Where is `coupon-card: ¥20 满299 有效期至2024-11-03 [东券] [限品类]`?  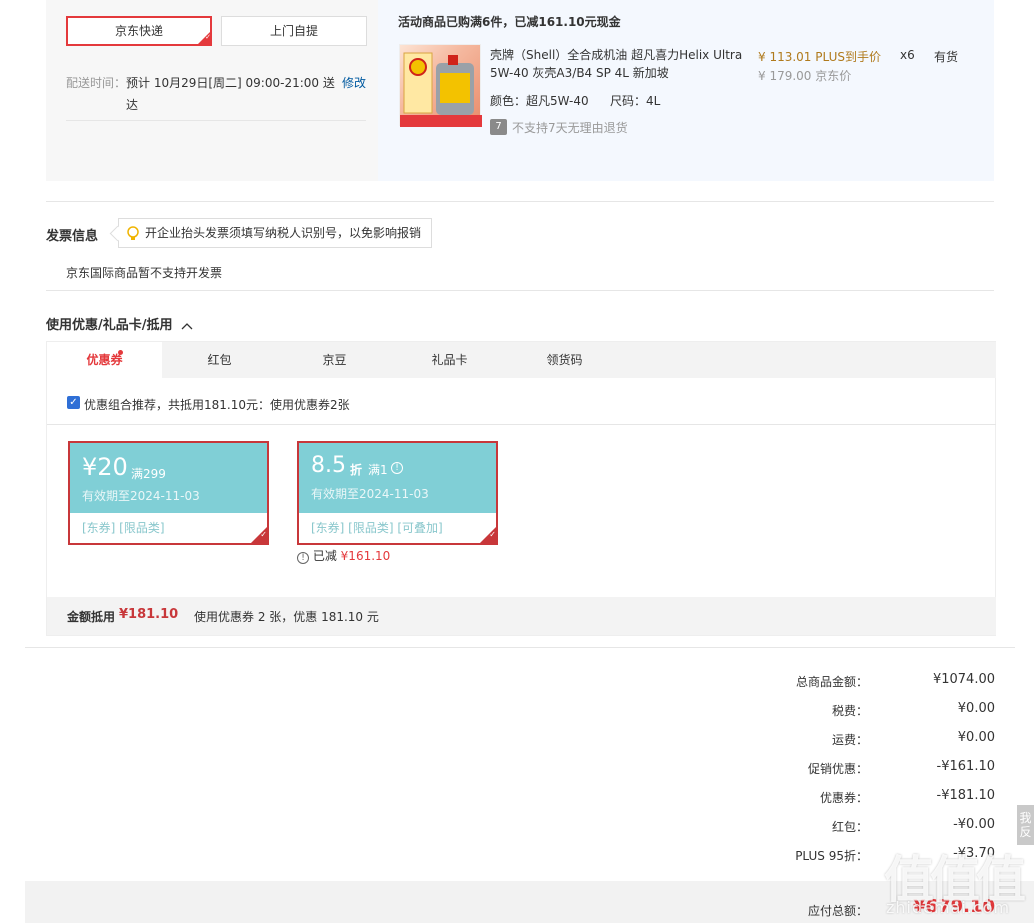
coupon-card: ¥20 满299 有效期至2024-11-03 [东券] [限品类] is located at coordinates (168, 493).